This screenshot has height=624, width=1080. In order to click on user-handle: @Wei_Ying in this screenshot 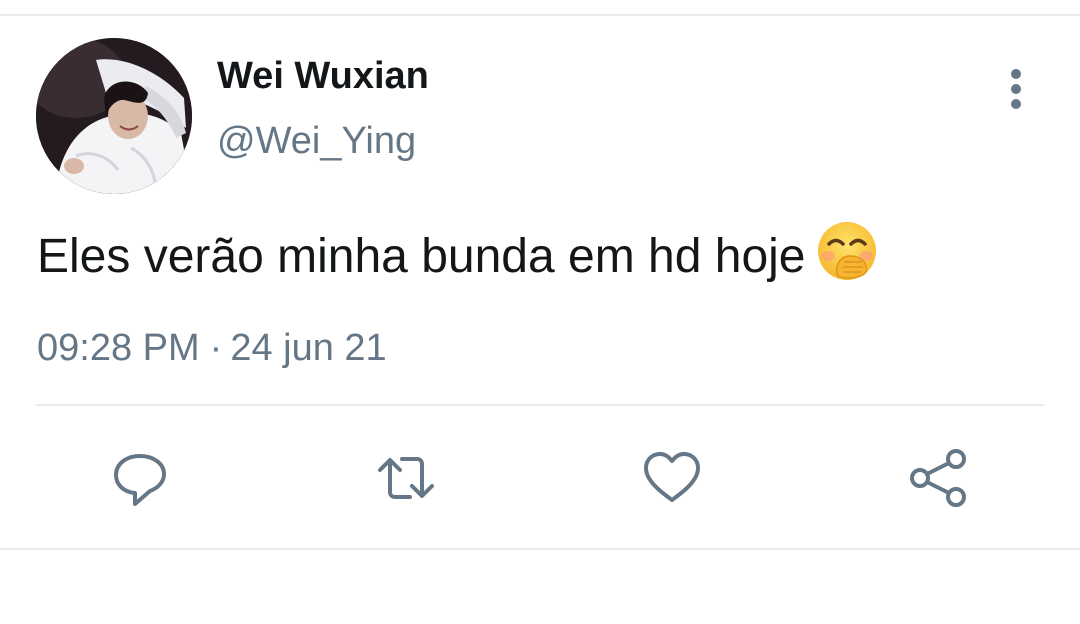, I will do `click(316, 141)`.